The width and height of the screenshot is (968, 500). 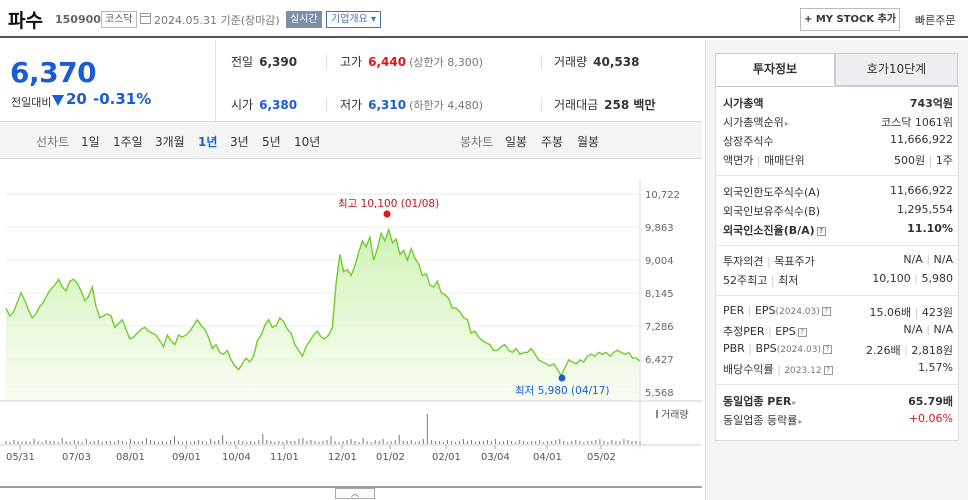 What do you see at coordinates (76, 99) in the screenshot?
I see `change-value: 20` at bounding box center [76, 99].